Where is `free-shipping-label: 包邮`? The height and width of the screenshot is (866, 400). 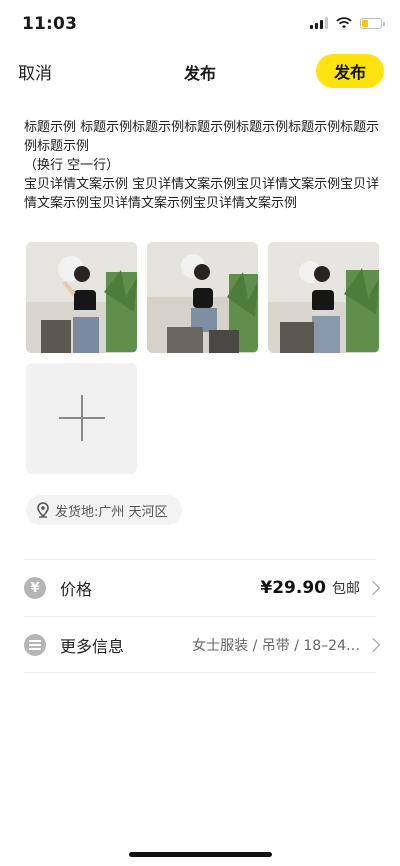
free-shipping-label: 包邮 is located at coordinates (346, 589).